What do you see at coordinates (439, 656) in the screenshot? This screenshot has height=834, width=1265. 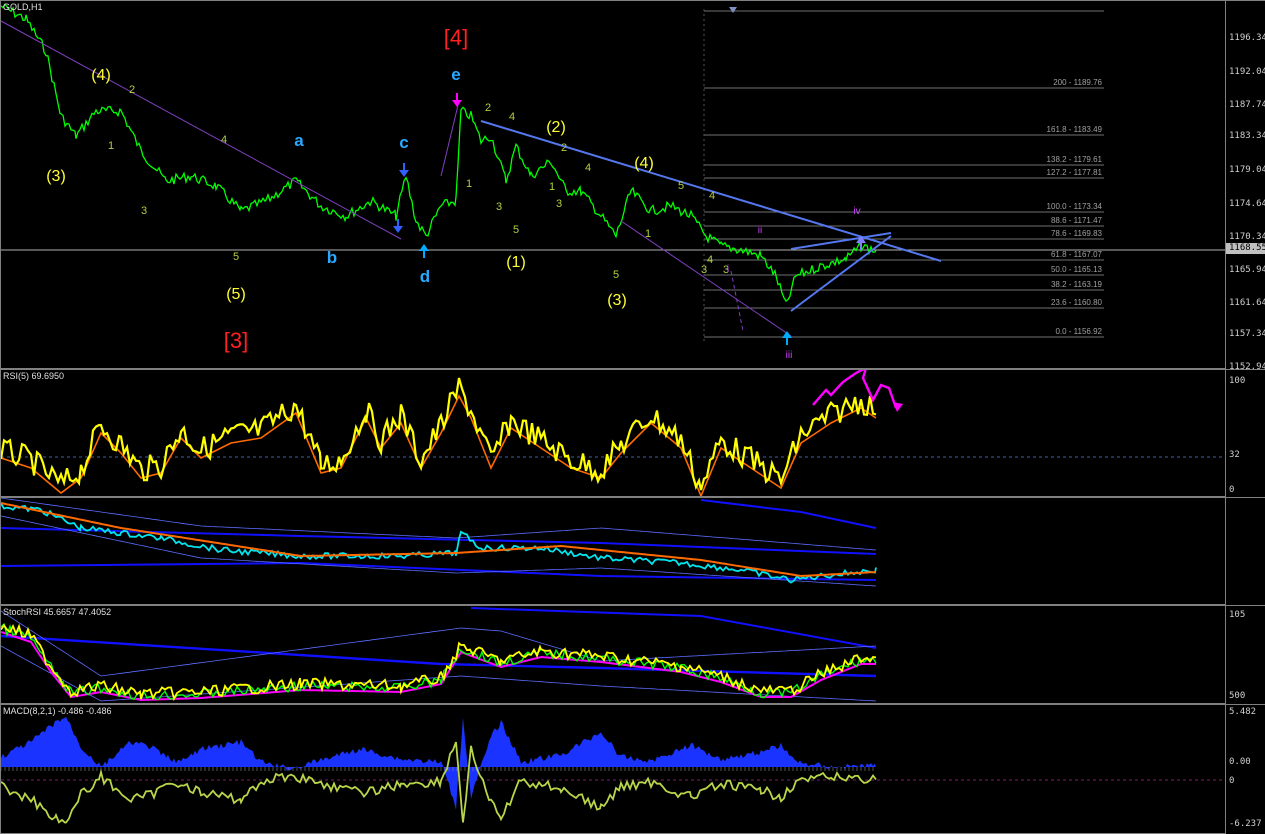 I see `stoch-middle-band` at bounding box center [439, 656].